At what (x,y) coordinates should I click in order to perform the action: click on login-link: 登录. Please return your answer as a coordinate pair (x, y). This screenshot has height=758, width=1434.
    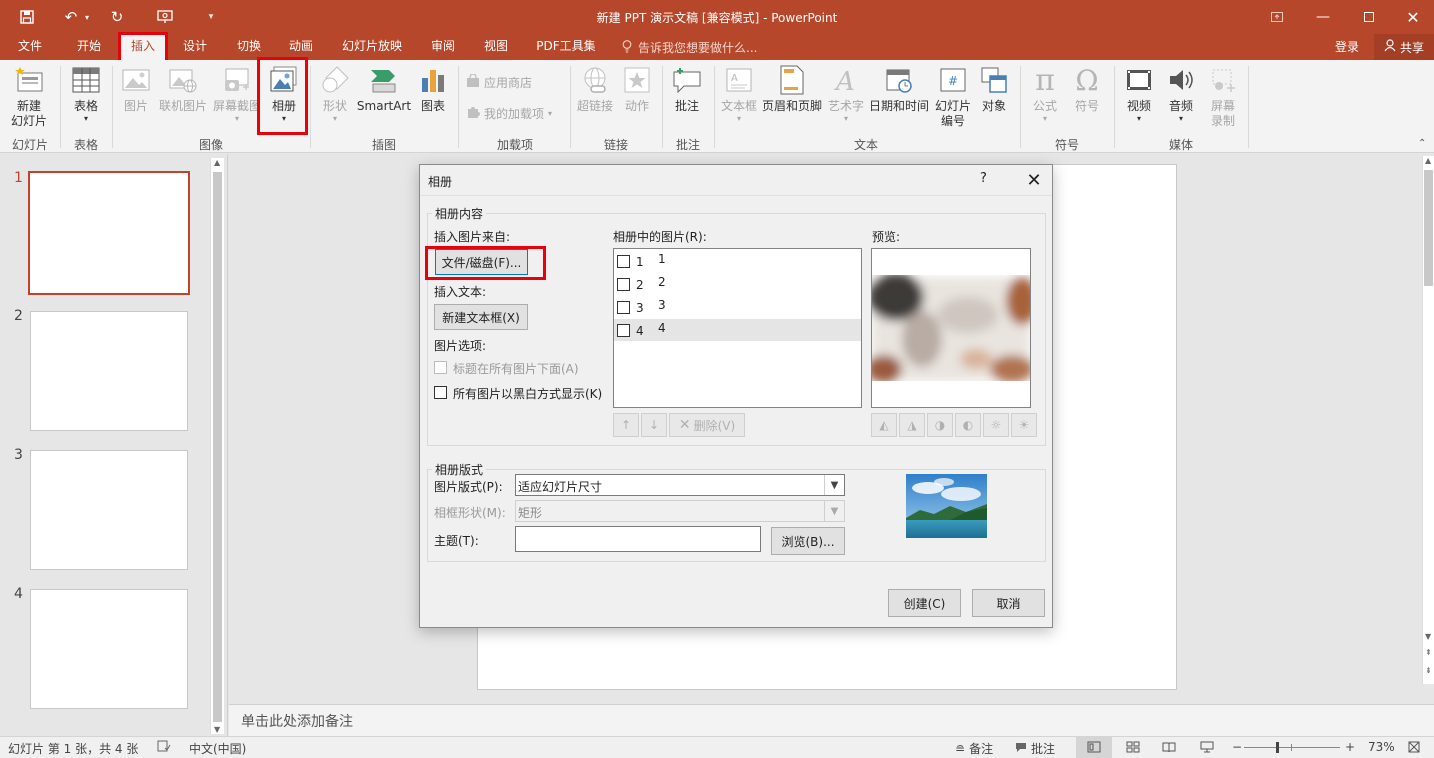
    Looking at the image, I should click on (1347, 46).